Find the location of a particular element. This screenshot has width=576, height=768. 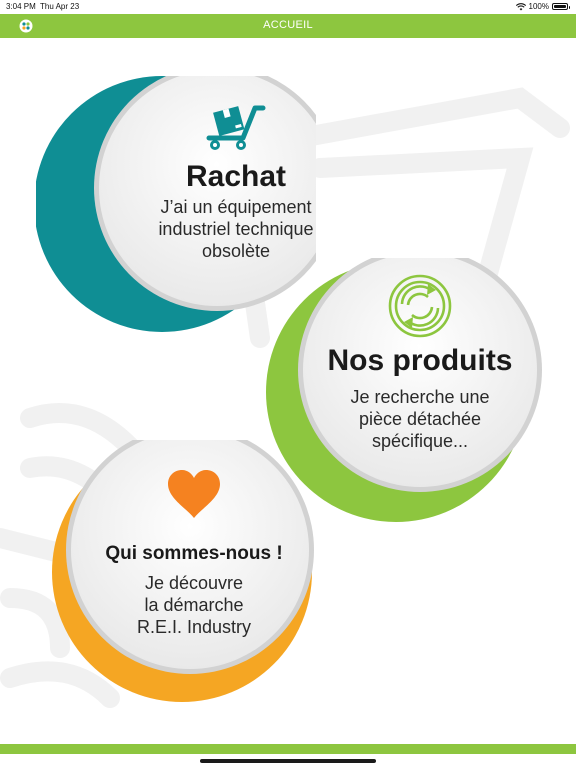

qui-title: Qui sommes-nous ! is located at coordinates (194, 553).